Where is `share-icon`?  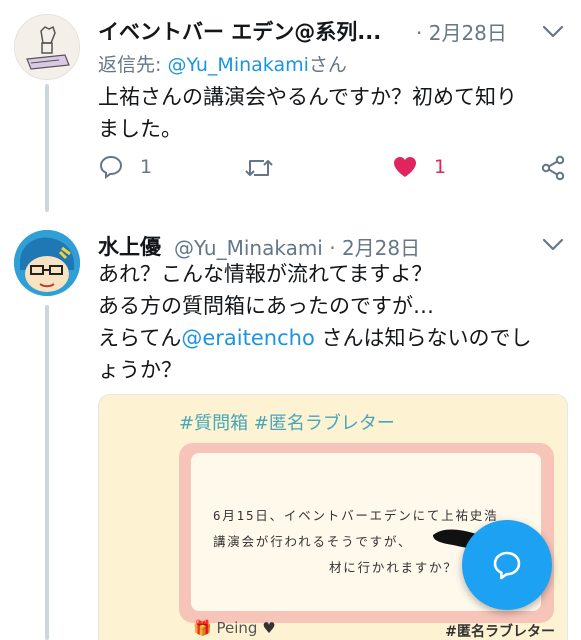
share-icon is located at coordinates (553, 168).